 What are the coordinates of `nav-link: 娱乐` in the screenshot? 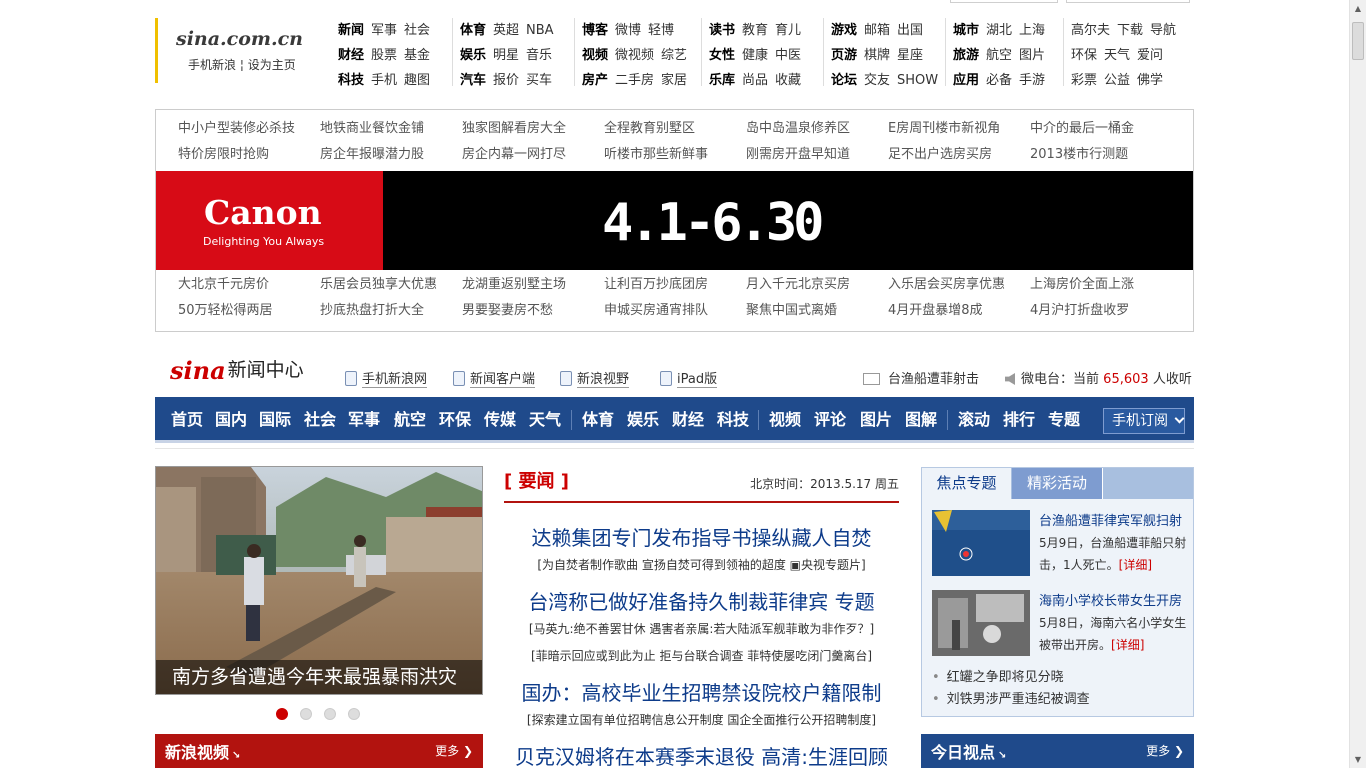 It's located at (473, 55).